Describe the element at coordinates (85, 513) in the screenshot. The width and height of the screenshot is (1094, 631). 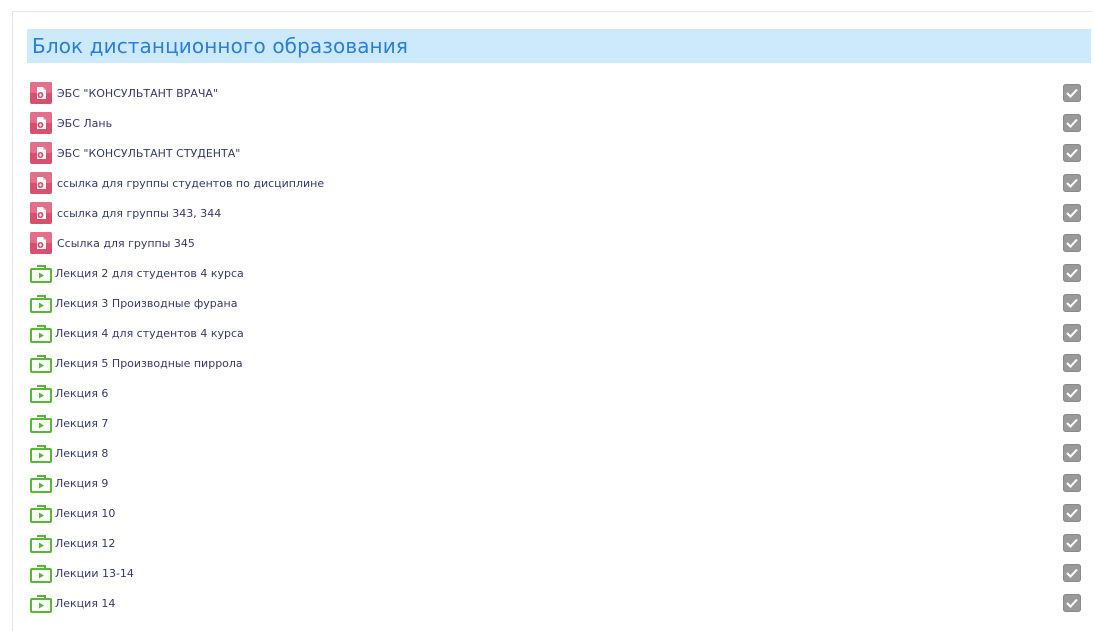
I see `activity-link: Лекция 10` at that location.